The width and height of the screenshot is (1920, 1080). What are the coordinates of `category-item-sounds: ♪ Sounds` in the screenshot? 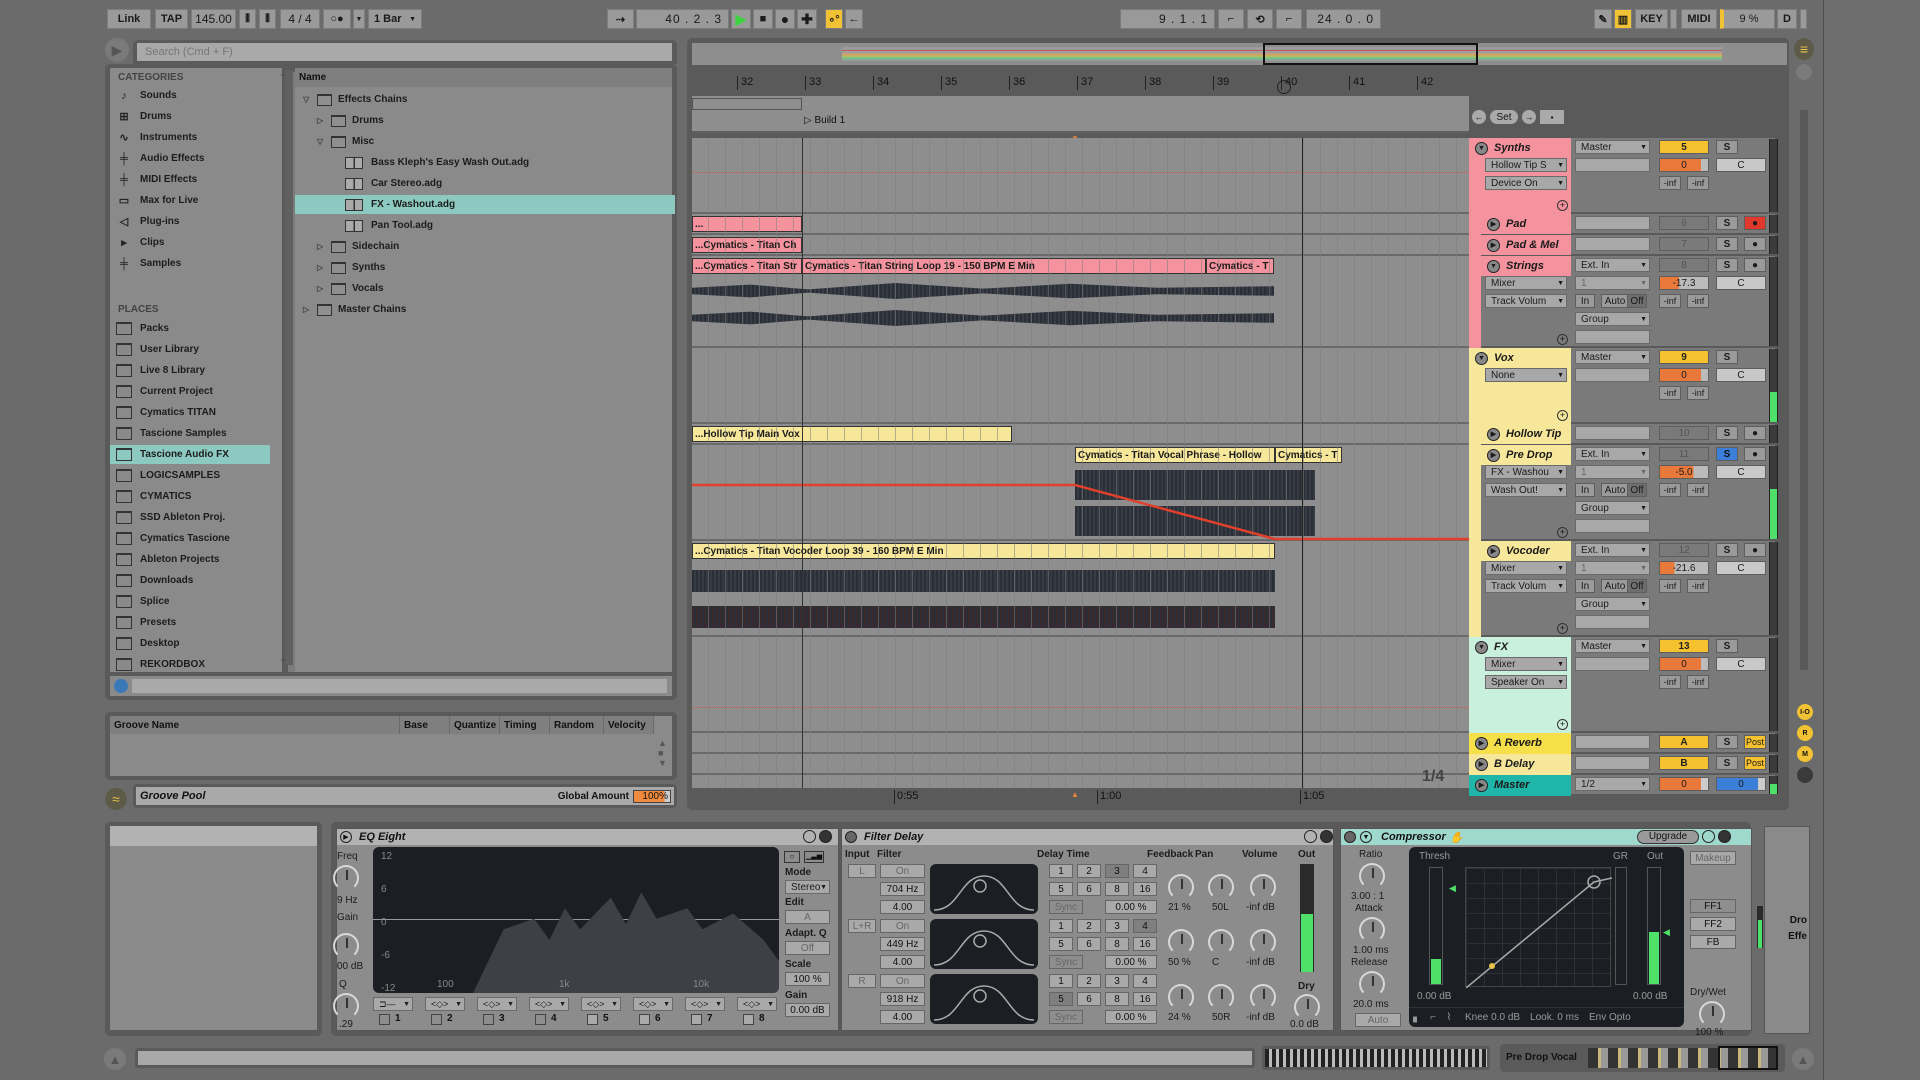 It's located at (190, 95).